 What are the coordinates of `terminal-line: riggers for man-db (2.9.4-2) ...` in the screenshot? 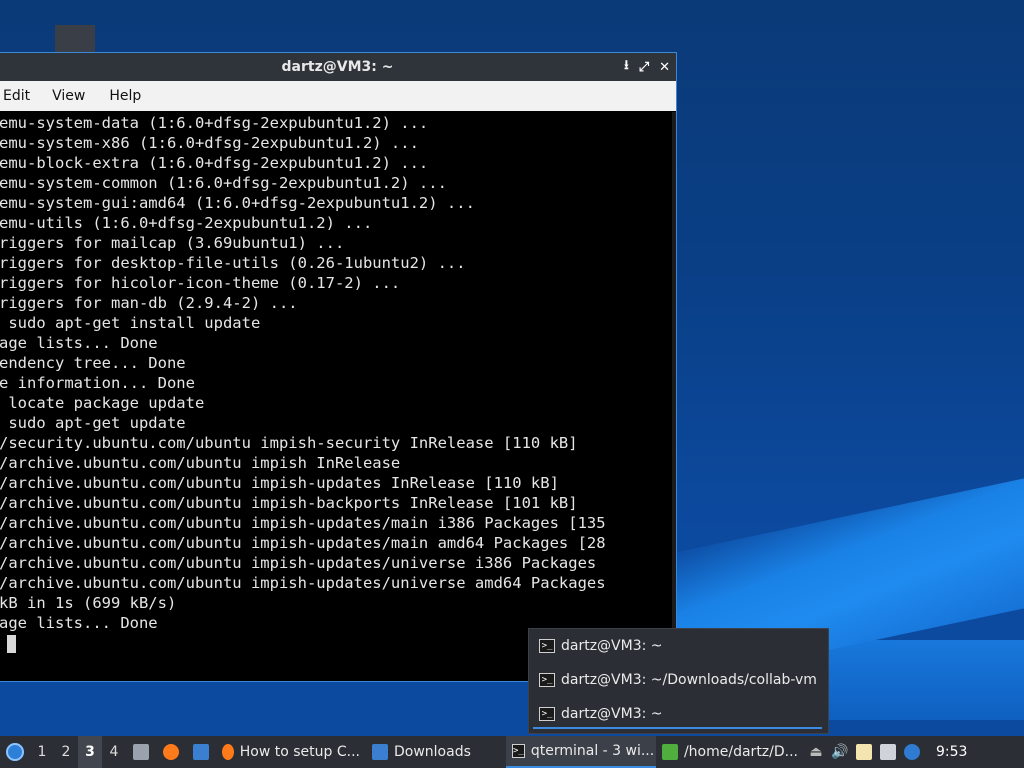 It's located at (149, 303).